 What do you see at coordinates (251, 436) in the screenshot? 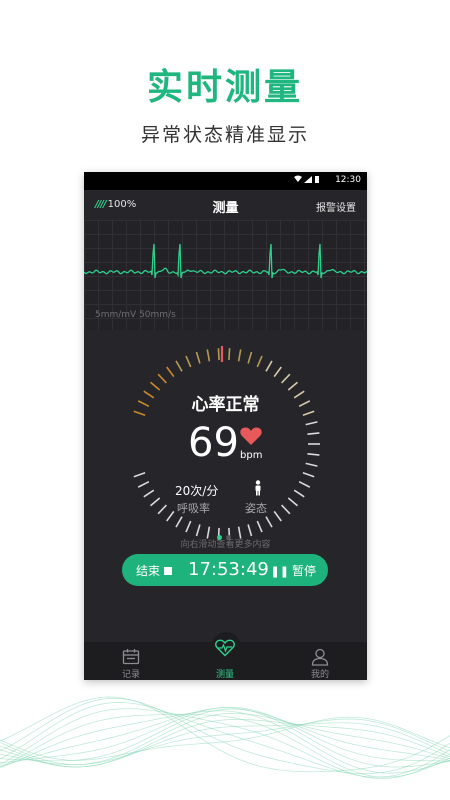
I see `heart-icon` at bounding box center [251, 436].